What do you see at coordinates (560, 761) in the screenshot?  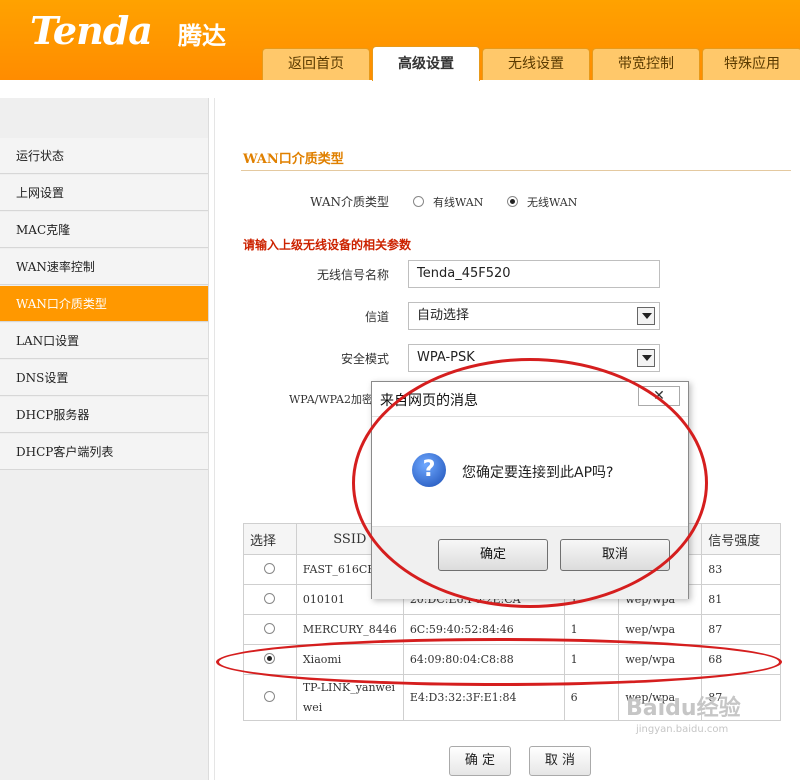 I see `cancel-button: 取 消` at bounding box center [560, 761].